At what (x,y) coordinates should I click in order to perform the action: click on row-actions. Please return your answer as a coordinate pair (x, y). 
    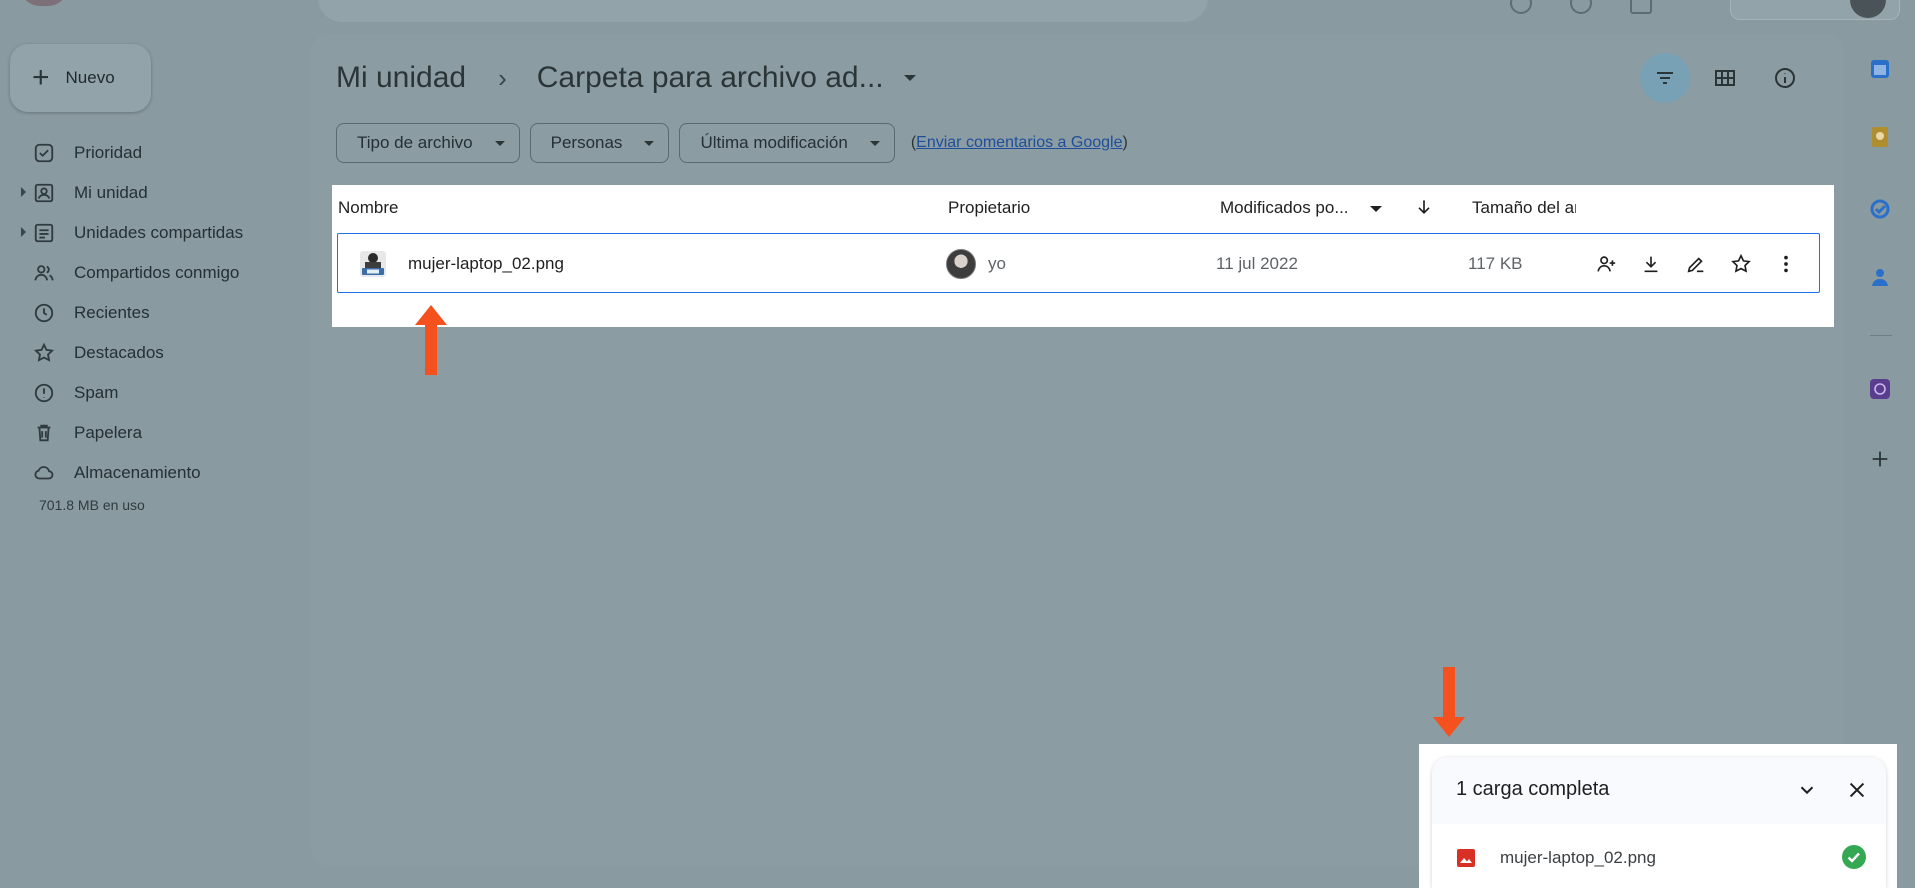
    Looking at the image, I should click on (1696, 264).